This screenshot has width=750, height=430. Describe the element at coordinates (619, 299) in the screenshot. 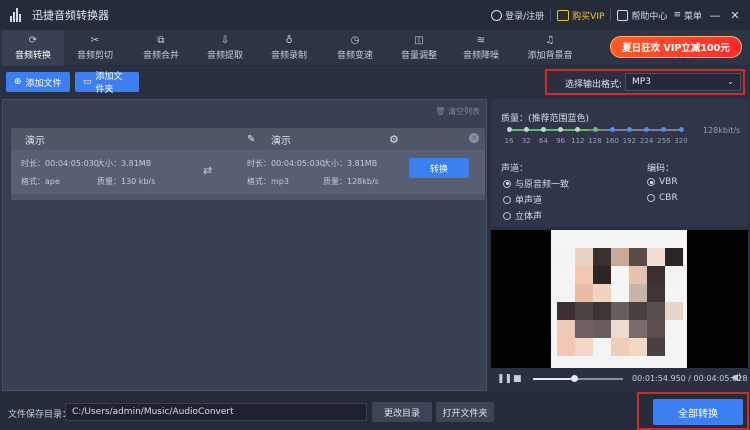

I see `video-thumbnail` at that location.